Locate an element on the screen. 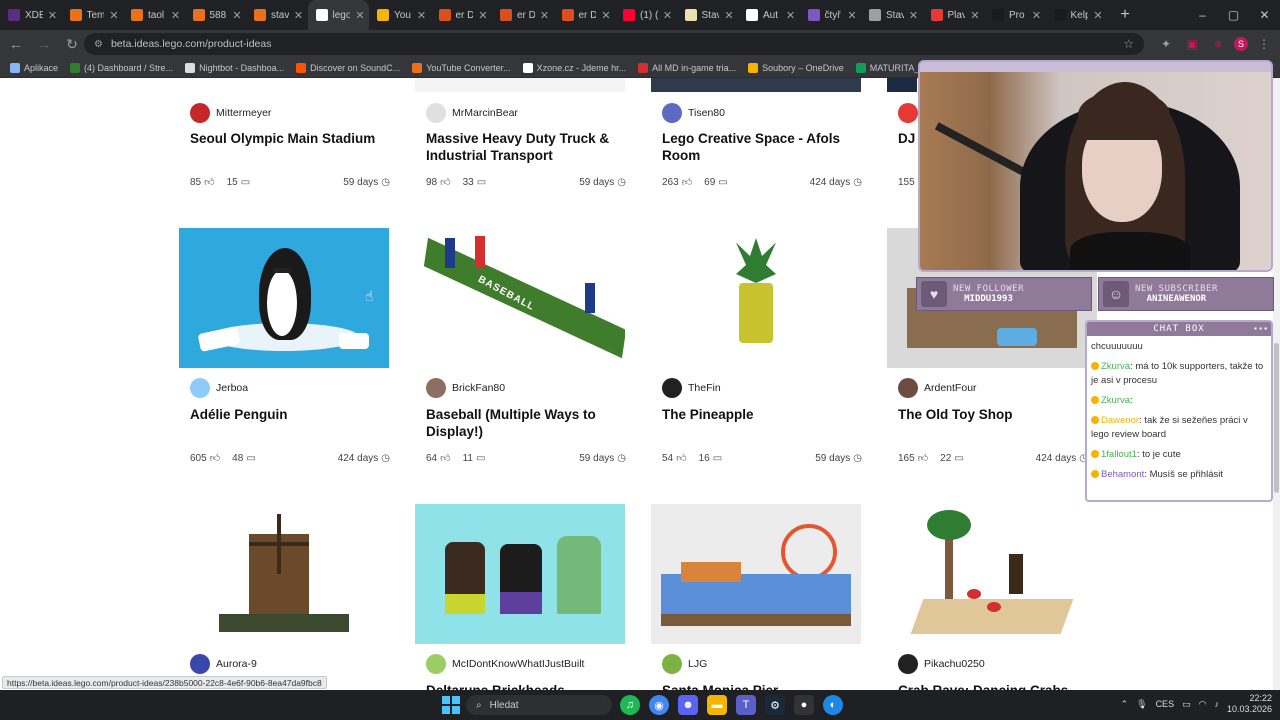 The width and height of the screenshot is (1280, 720). steam-icon: ⚙ is located at coordinates (775, 705).